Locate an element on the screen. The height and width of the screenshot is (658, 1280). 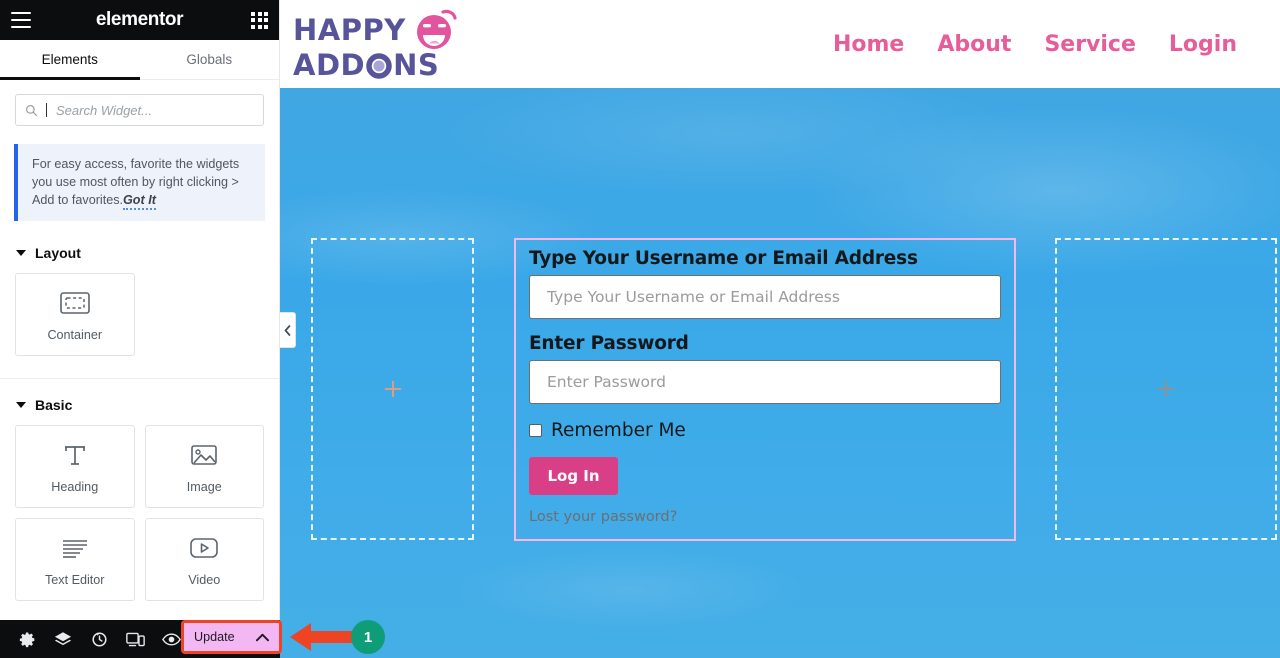
update-button-highlight: Update is located at coordinates (231, 637).